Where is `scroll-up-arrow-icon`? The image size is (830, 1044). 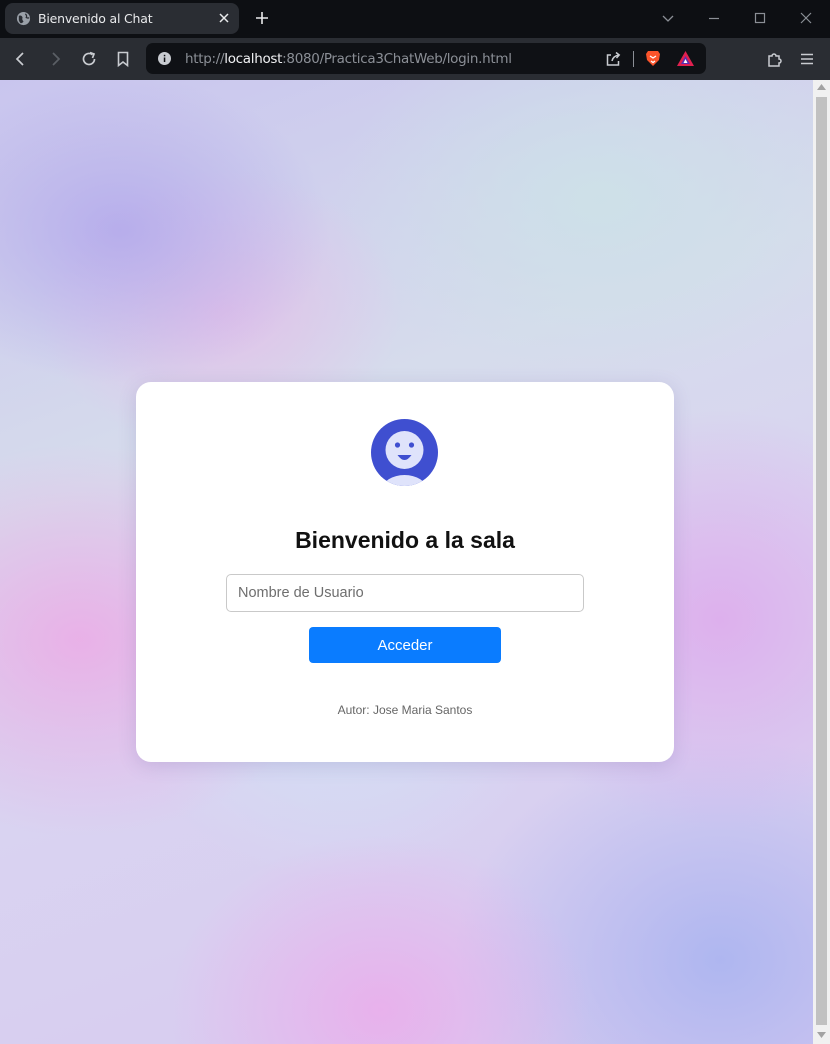
scroll-up-arrow-icon is located at coordinates (821, 87).